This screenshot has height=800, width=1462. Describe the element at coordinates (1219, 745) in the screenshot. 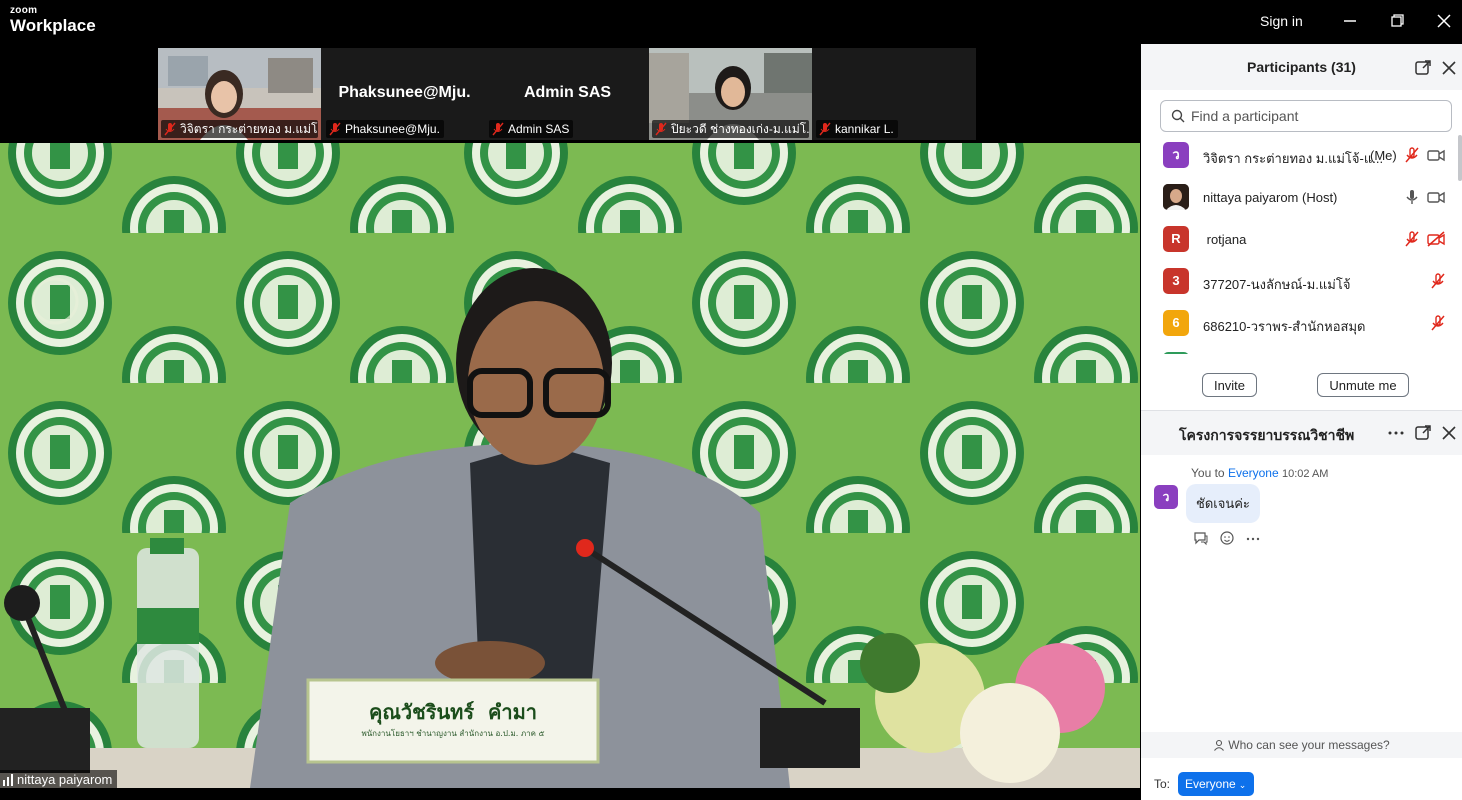

I see `person-icon` at that location.